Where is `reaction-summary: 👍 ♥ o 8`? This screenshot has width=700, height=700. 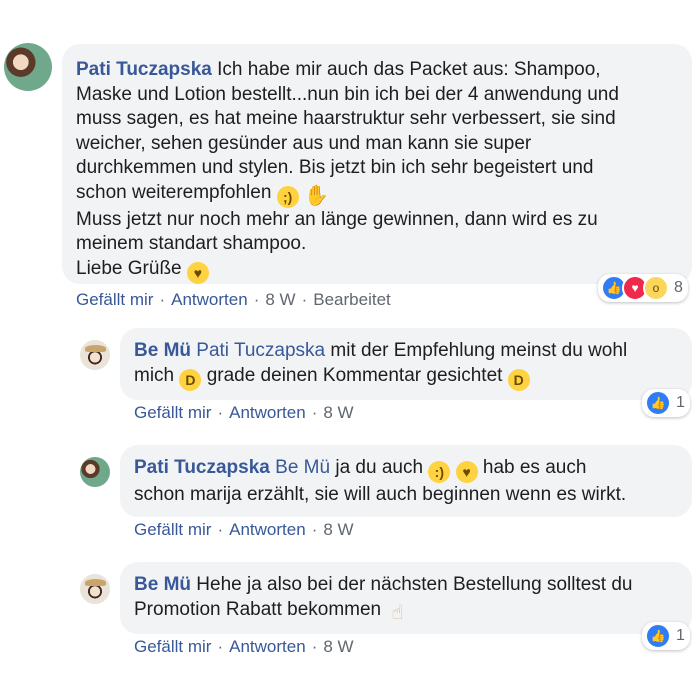
reaction-summary: 👍 ♥ o 8 is located at coordinates (643, 288).